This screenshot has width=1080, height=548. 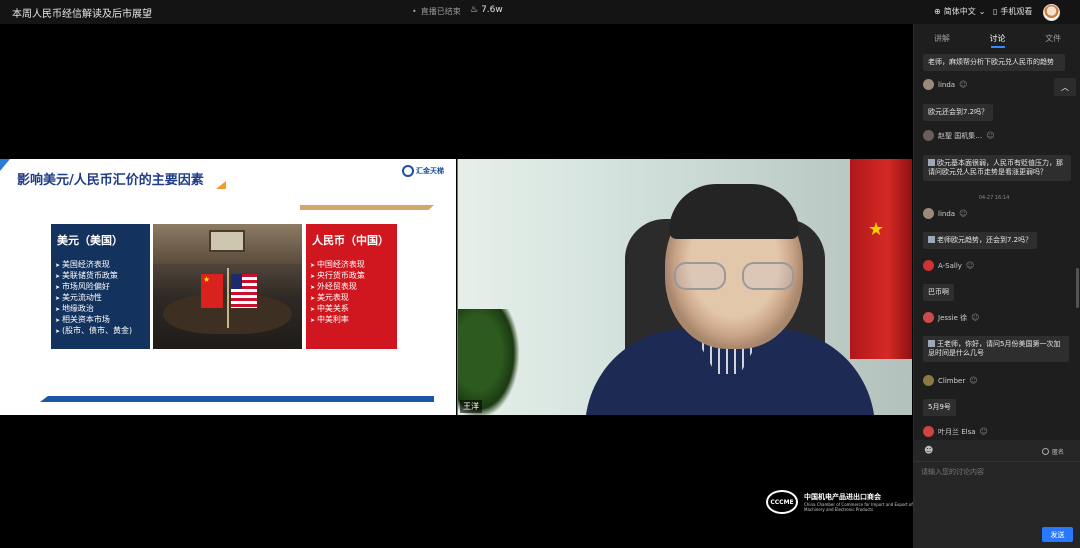 What do you see at coordinates (994, 198) in the screenshot?
I see `timestamp: 04-27 16:14` at bounding box center [994, 198].